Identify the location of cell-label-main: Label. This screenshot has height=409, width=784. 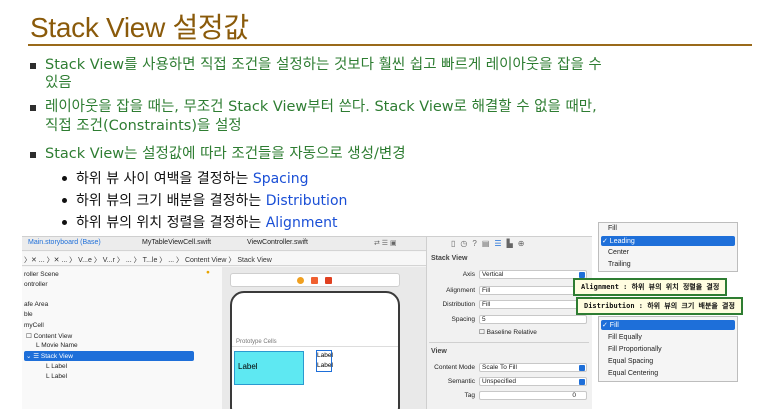
(269, 368).